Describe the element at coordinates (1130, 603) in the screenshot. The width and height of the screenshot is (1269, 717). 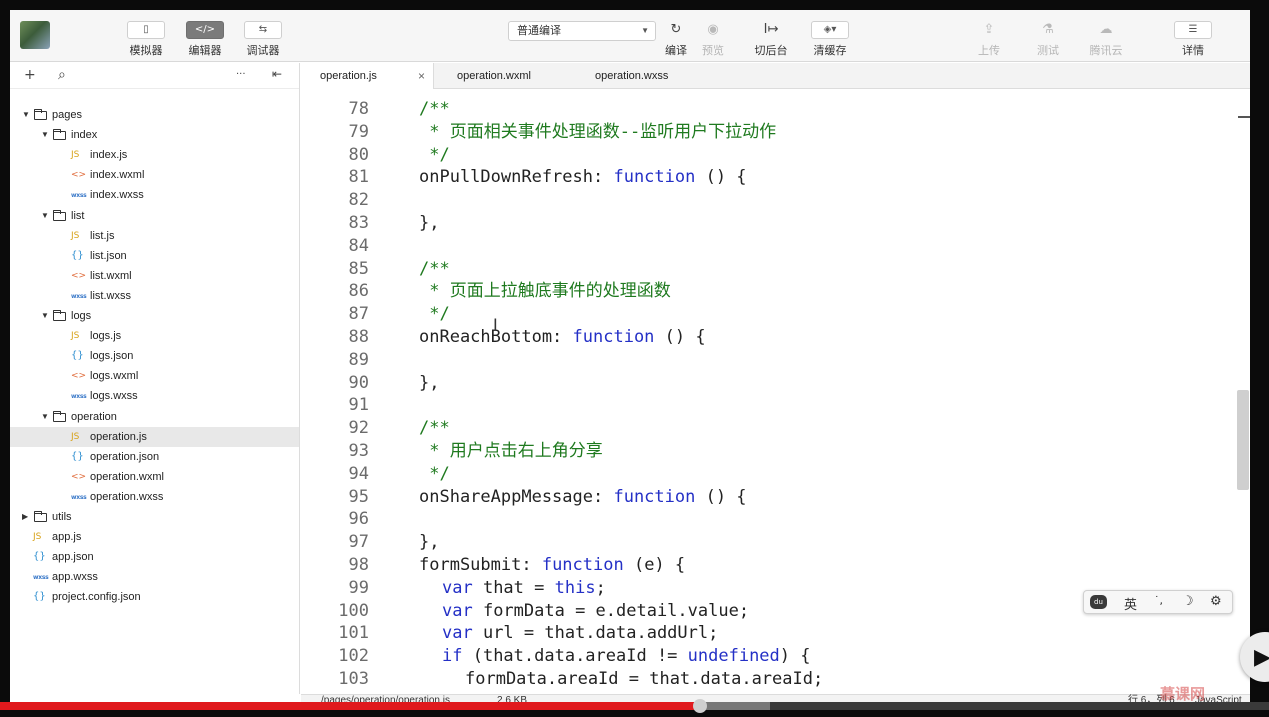
I see `ime-language-toggle: 英` at that location.